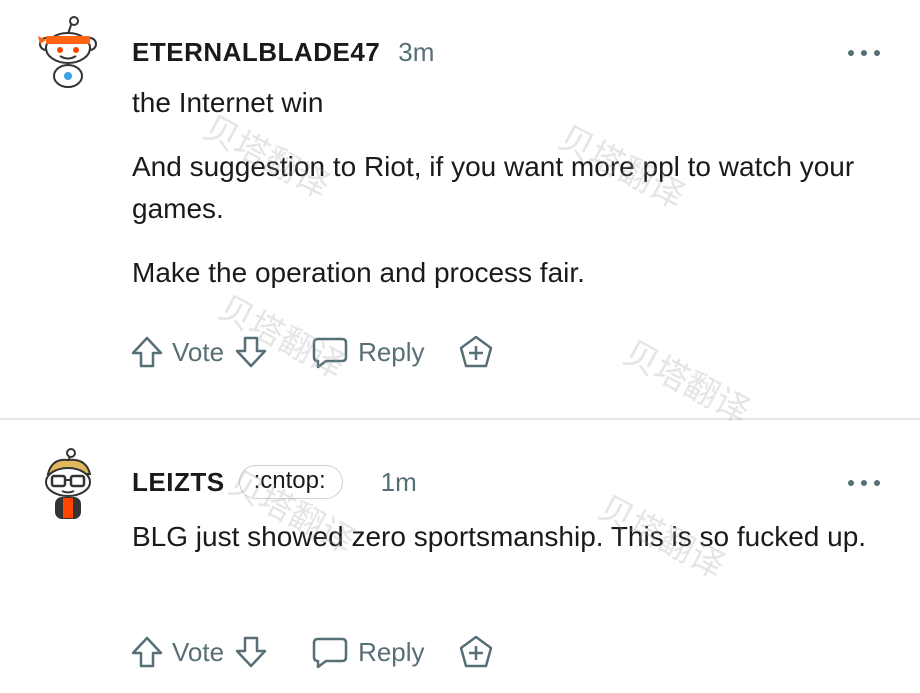  I want to click on comment-meta: LEIZTS :cntop: 1m, so click(274, 482).